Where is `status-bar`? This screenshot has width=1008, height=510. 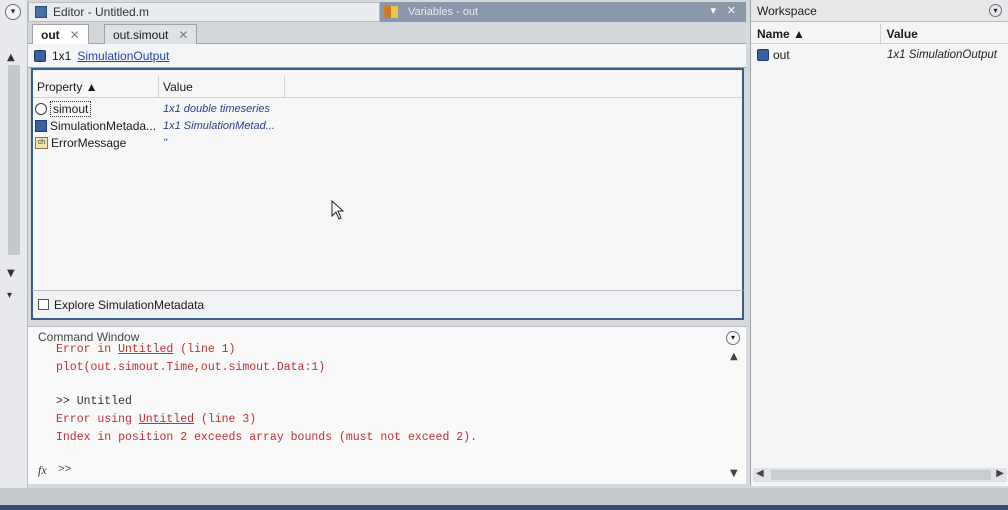 status-bar is located at coordinates (504, 499).